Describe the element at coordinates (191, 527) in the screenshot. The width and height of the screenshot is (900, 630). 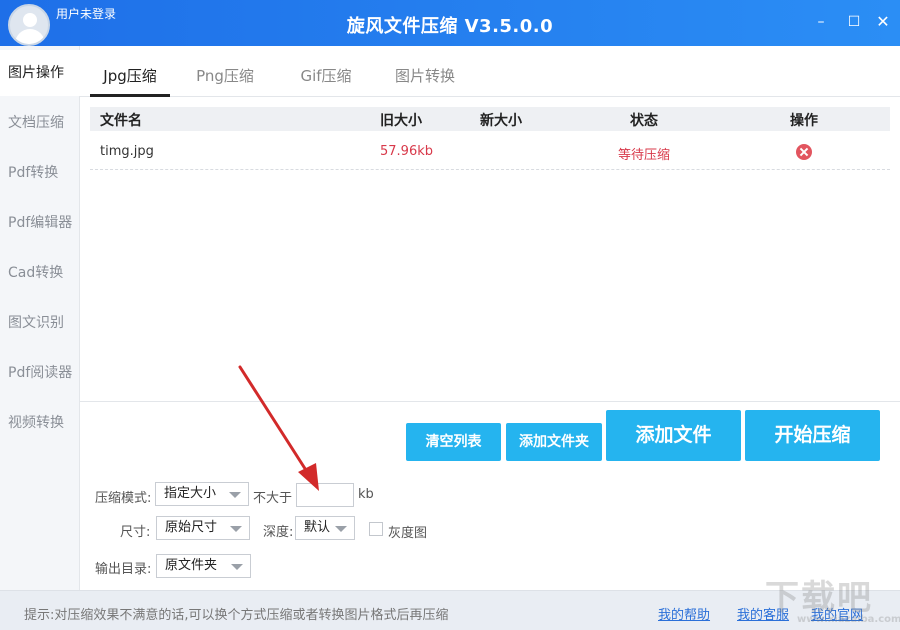
I see `size-value: 原始尺寸` at that location.